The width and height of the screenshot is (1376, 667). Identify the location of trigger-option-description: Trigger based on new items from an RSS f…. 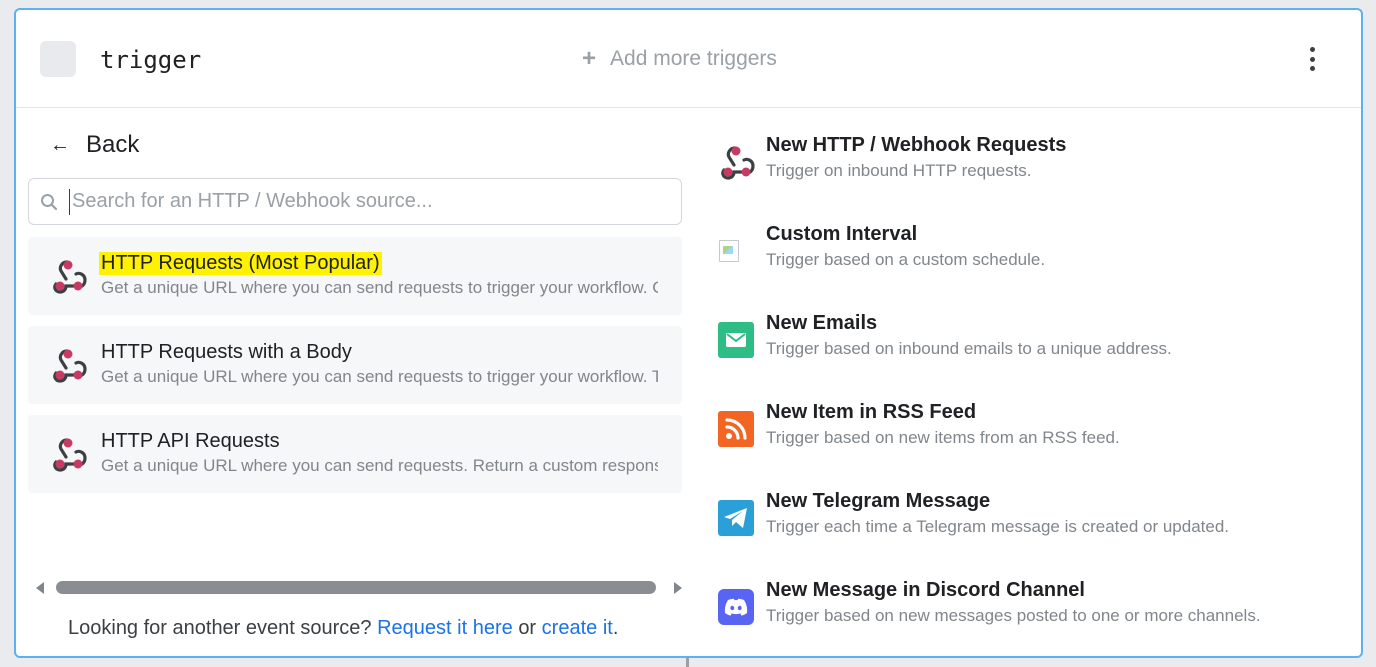
(943, 437).